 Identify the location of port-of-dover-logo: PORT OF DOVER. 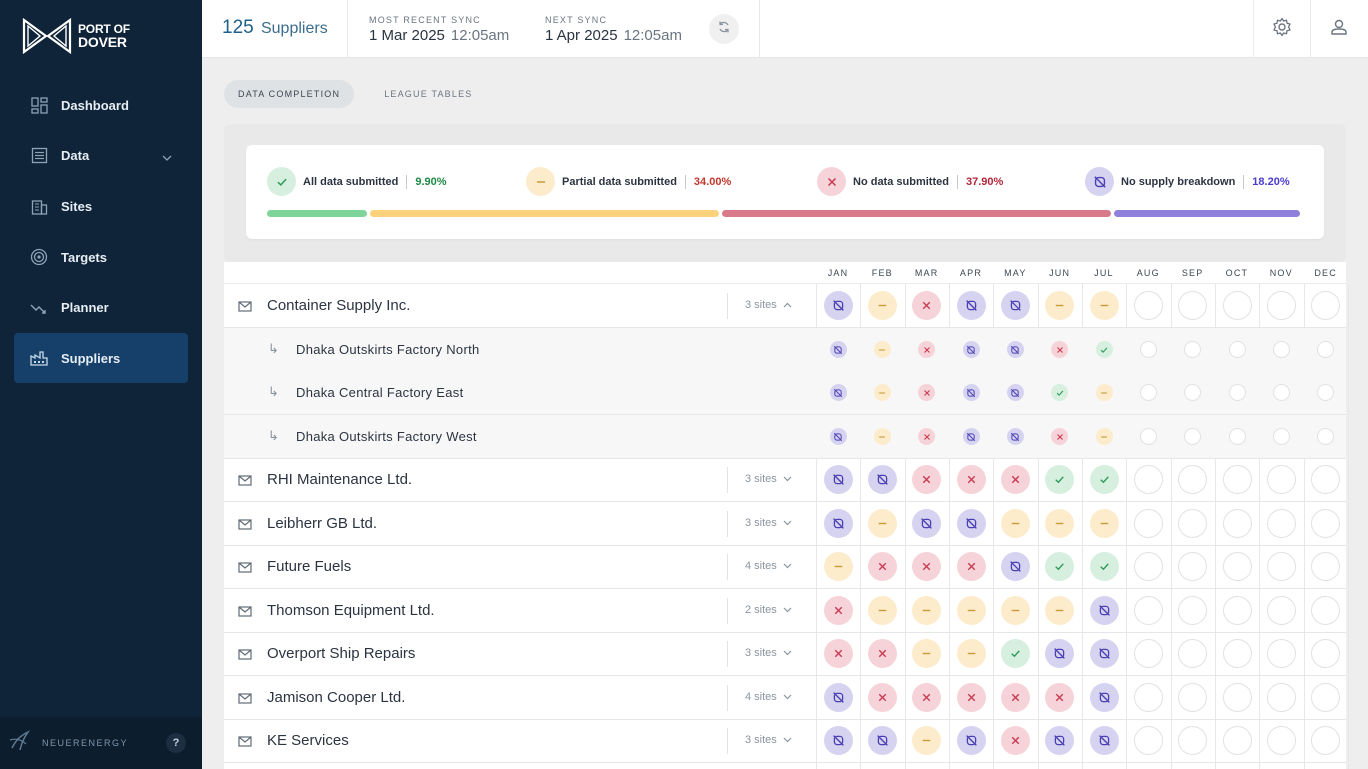
(76, 36).